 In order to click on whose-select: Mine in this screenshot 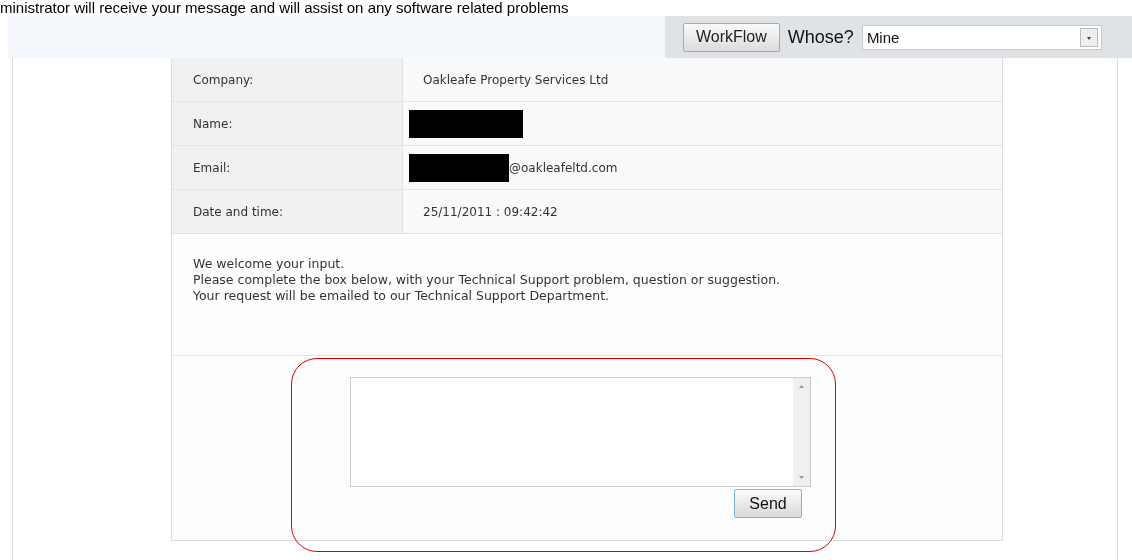, I will do `click(981, 37)`.